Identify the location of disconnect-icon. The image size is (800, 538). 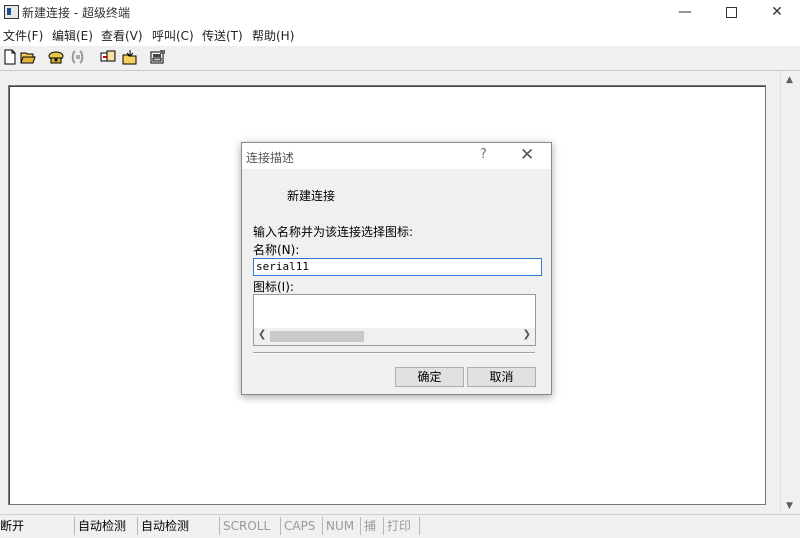
(78, 57).